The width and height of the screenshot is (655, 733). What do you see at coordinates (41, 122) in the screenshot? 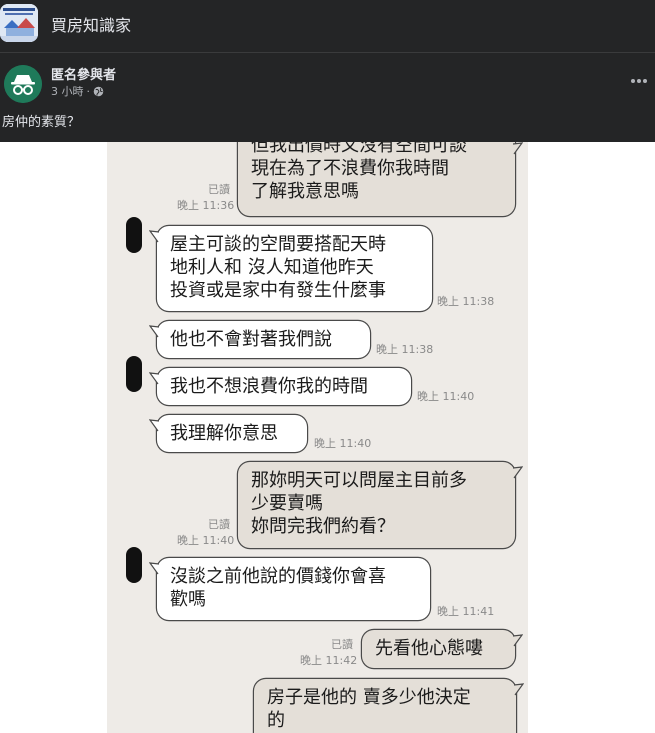
I see `post-text: 房仲的素質？` at bounding box center [41, 122].